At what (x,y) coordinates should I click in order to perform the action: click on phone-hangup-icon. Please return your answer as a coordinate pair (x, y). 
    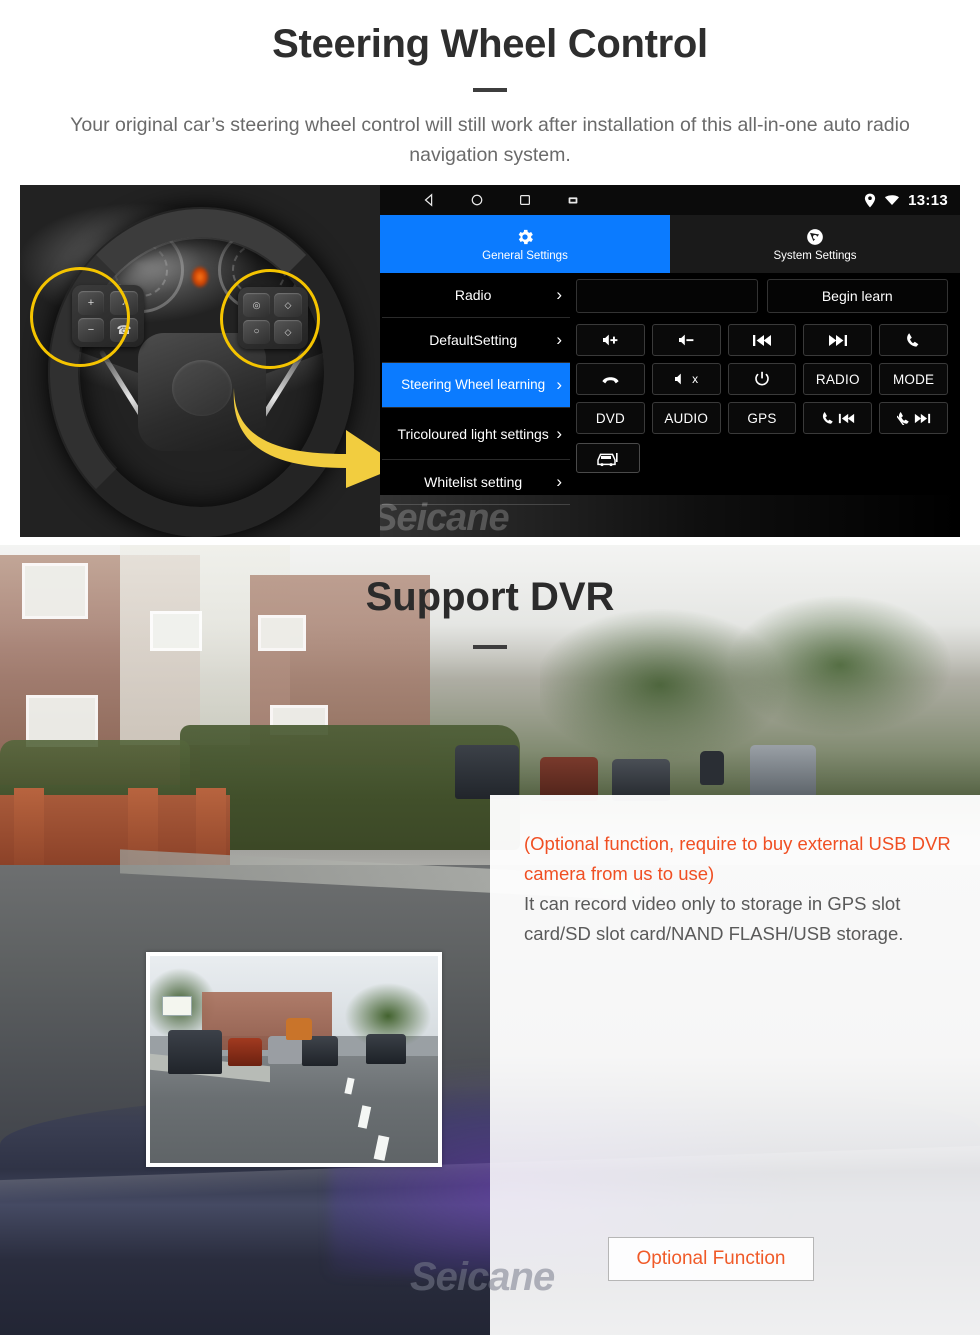
    Looking at the image, I should click on (610, 380).